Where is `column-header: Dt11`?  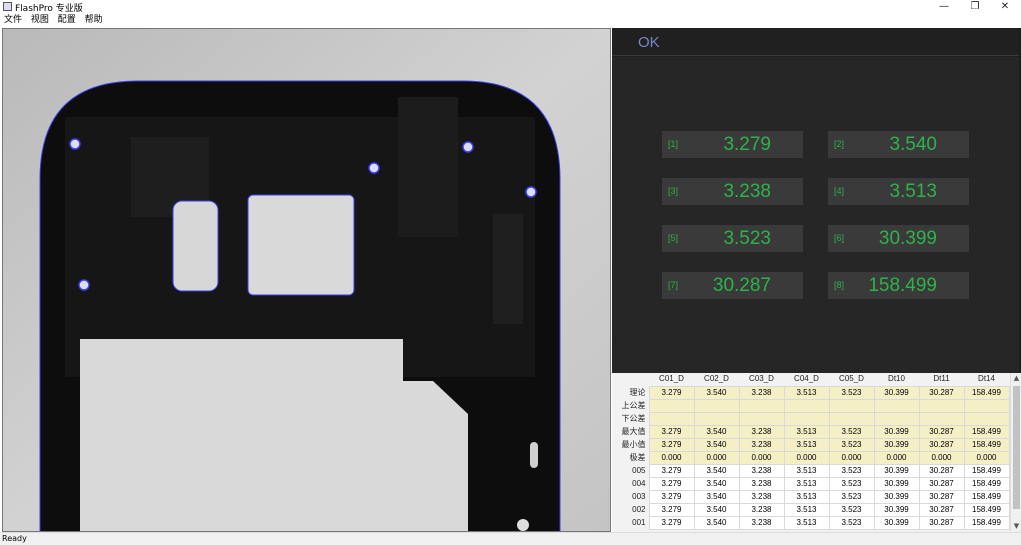 column-header: Dt11 is located at coordinates (941, 379).